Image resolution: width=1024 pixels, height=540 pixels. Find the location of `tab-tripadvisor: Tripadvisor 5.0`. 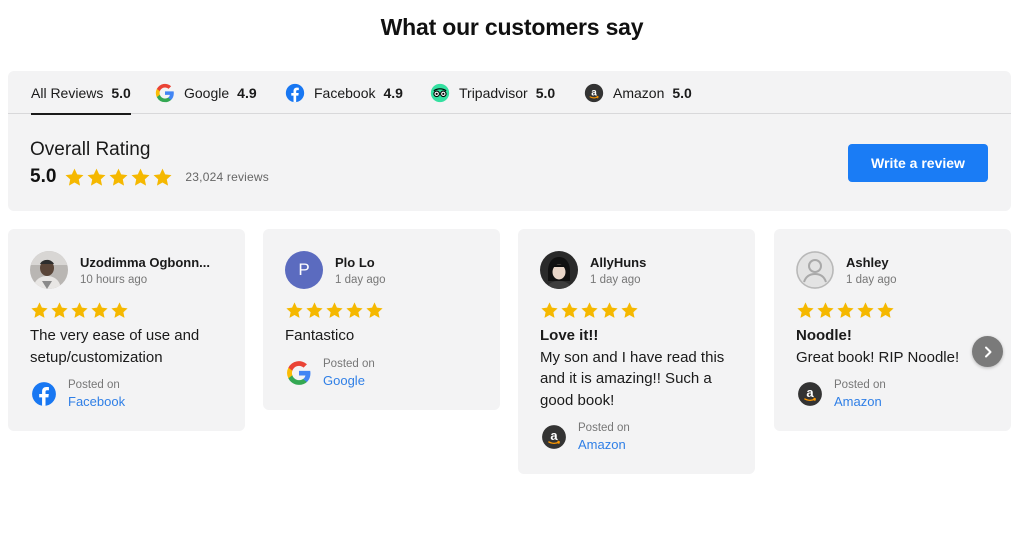

tab-tripadvisor: Tripadvisor 5.0 is located at coordinates (492, 92).